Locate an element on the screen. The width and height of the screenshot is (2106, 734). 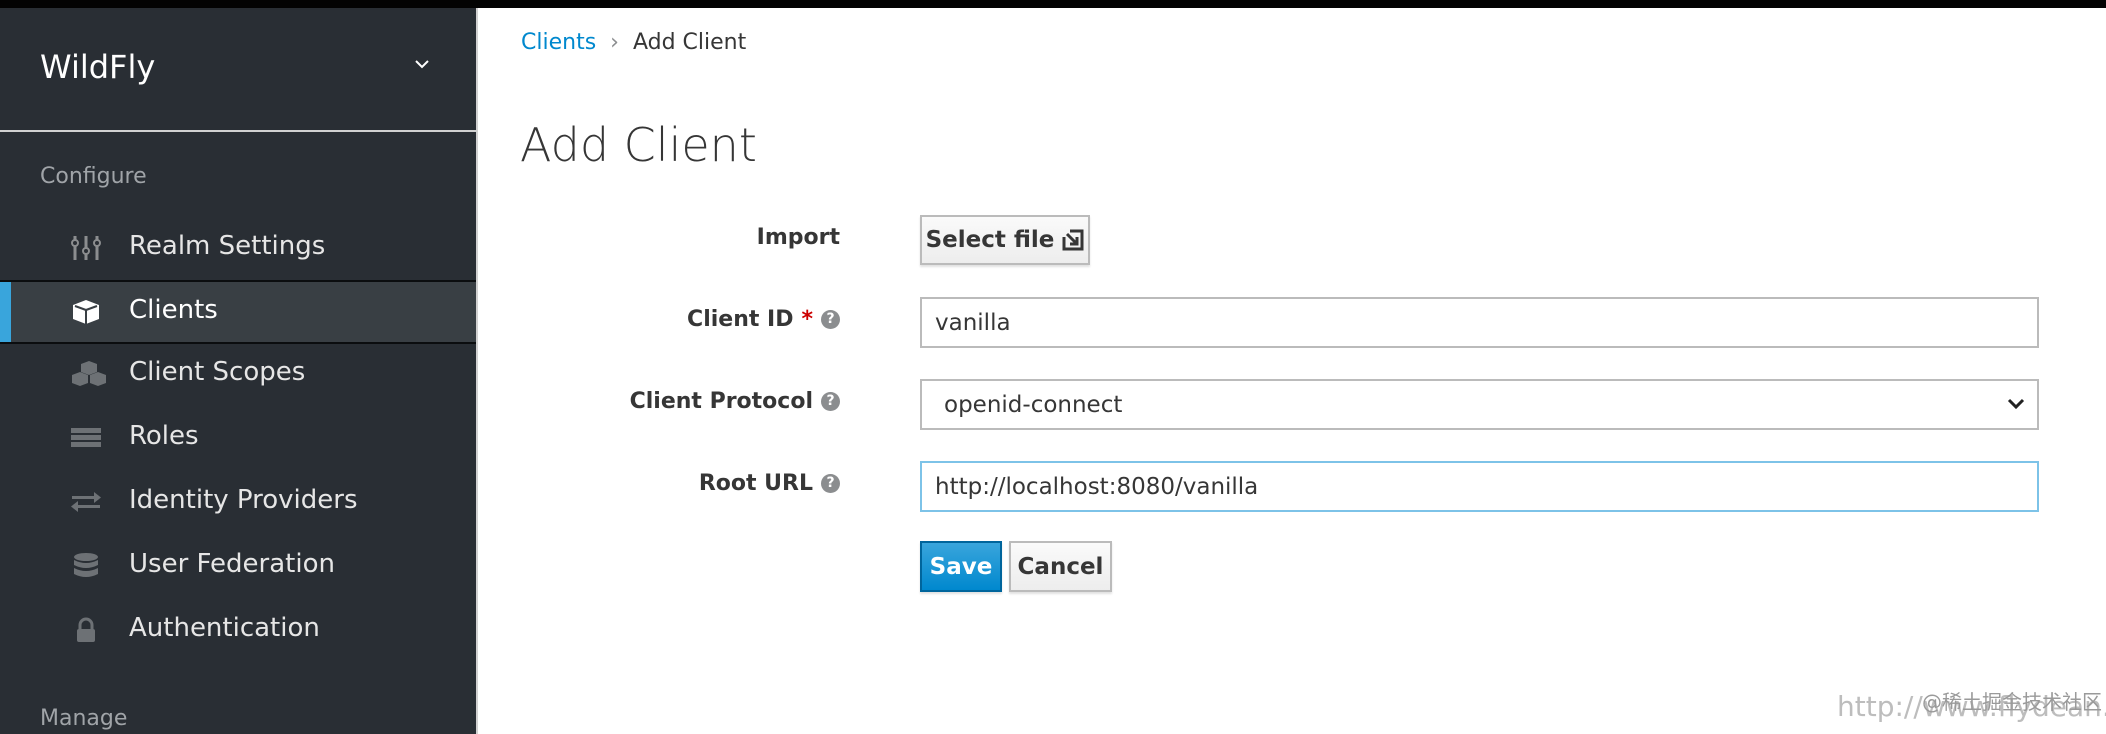
chevron-right-icon: › is located at coordinates (614, 42).